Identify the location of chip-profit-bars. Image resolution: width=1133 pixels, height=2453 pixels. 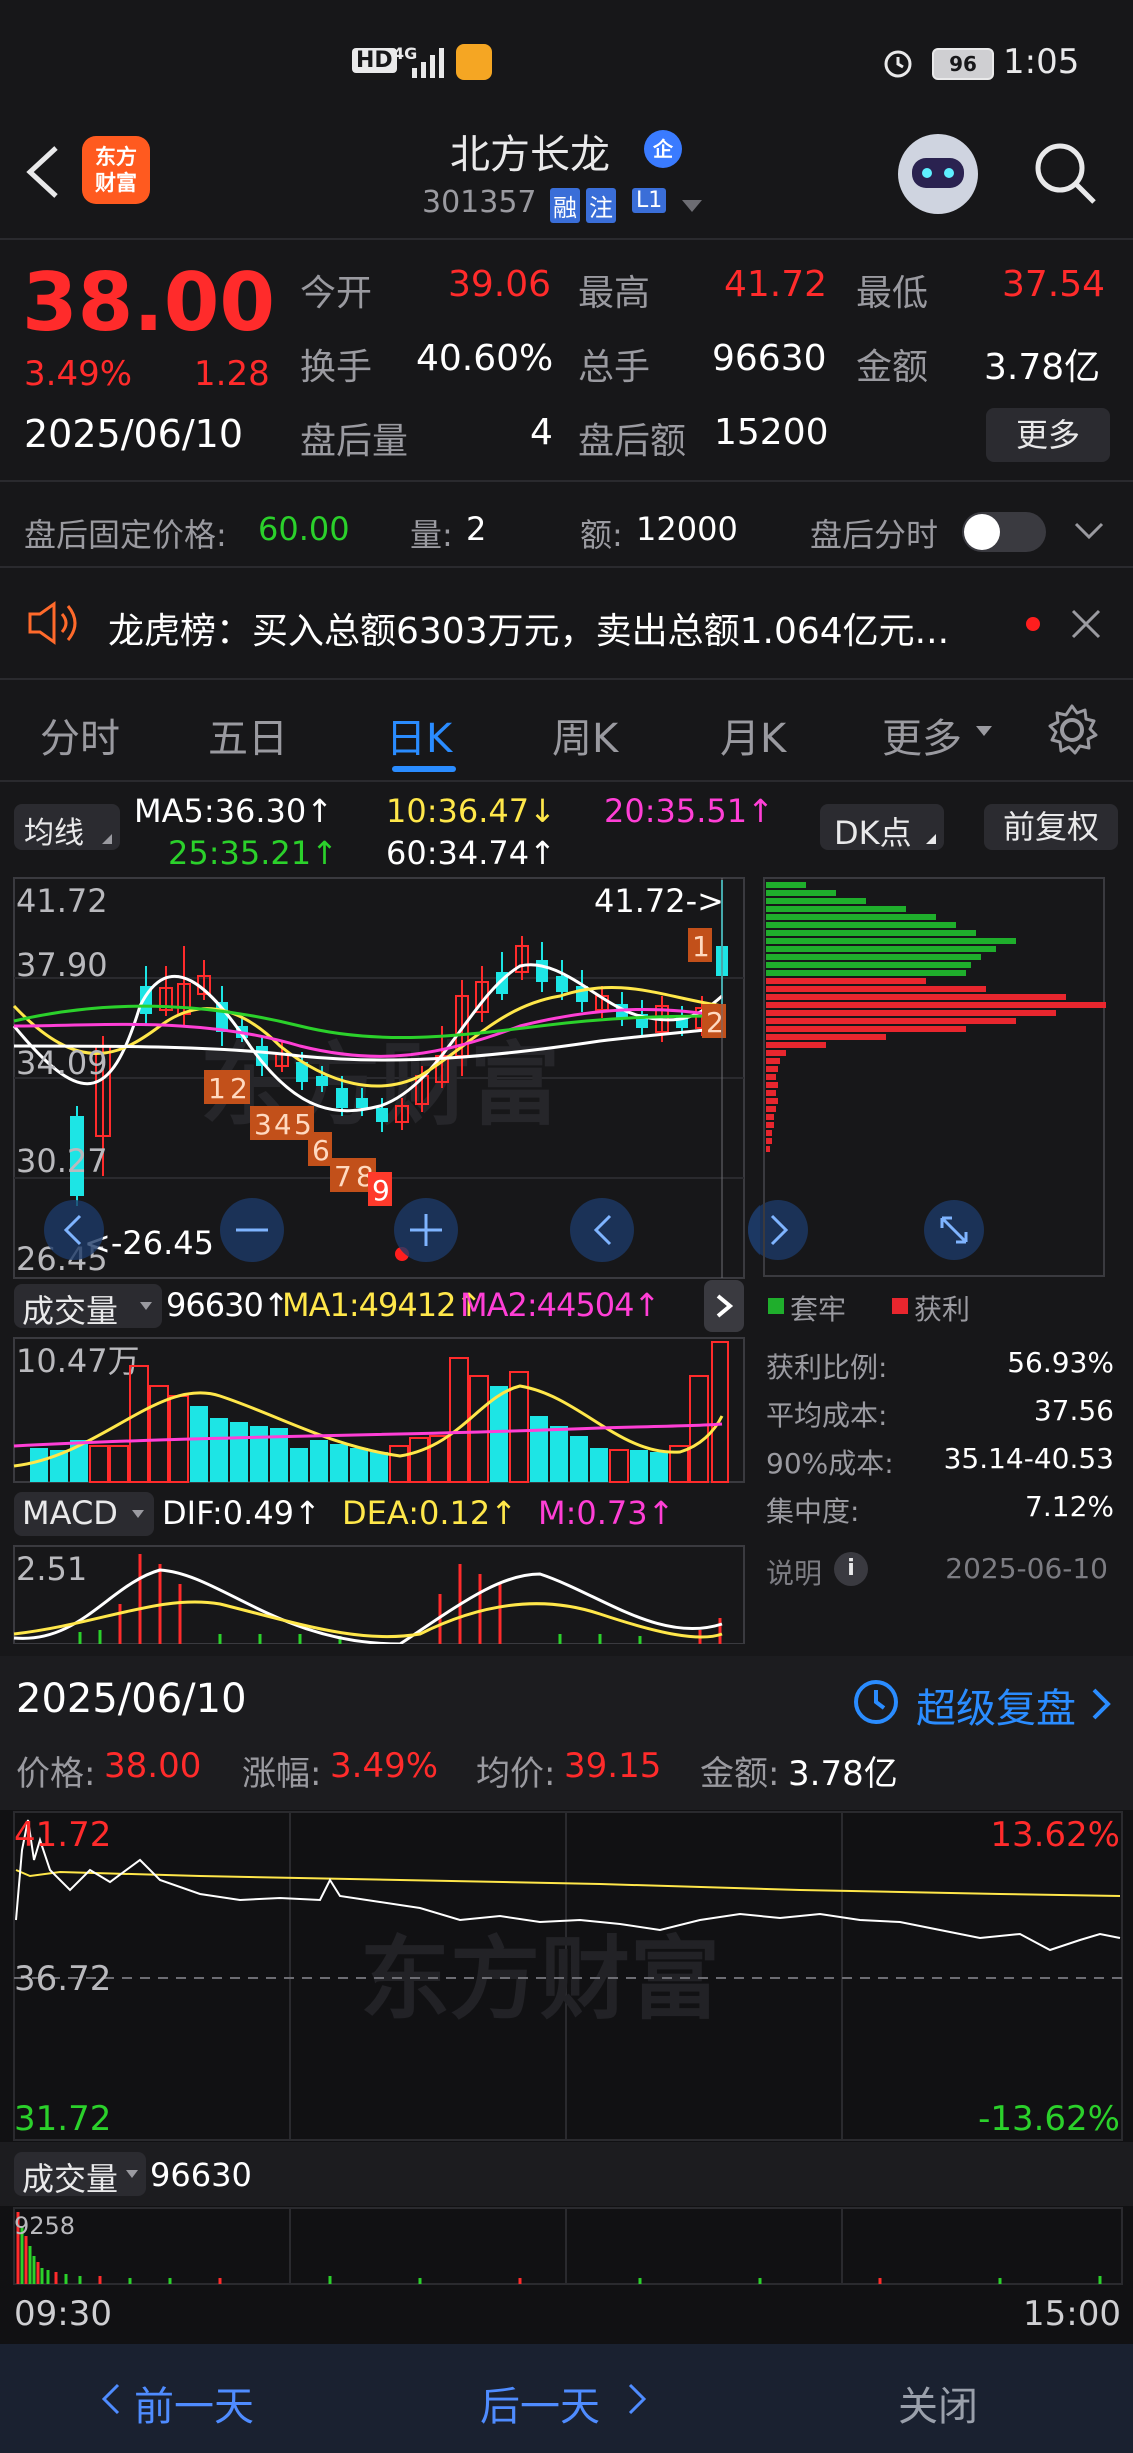
(936, 1065).